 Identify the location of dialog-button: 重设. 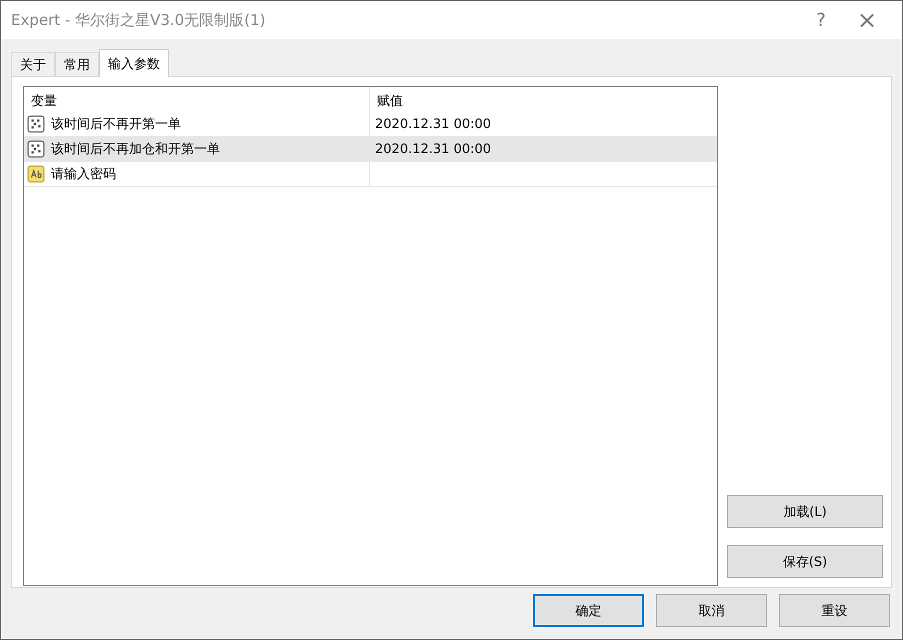
(834, 610).